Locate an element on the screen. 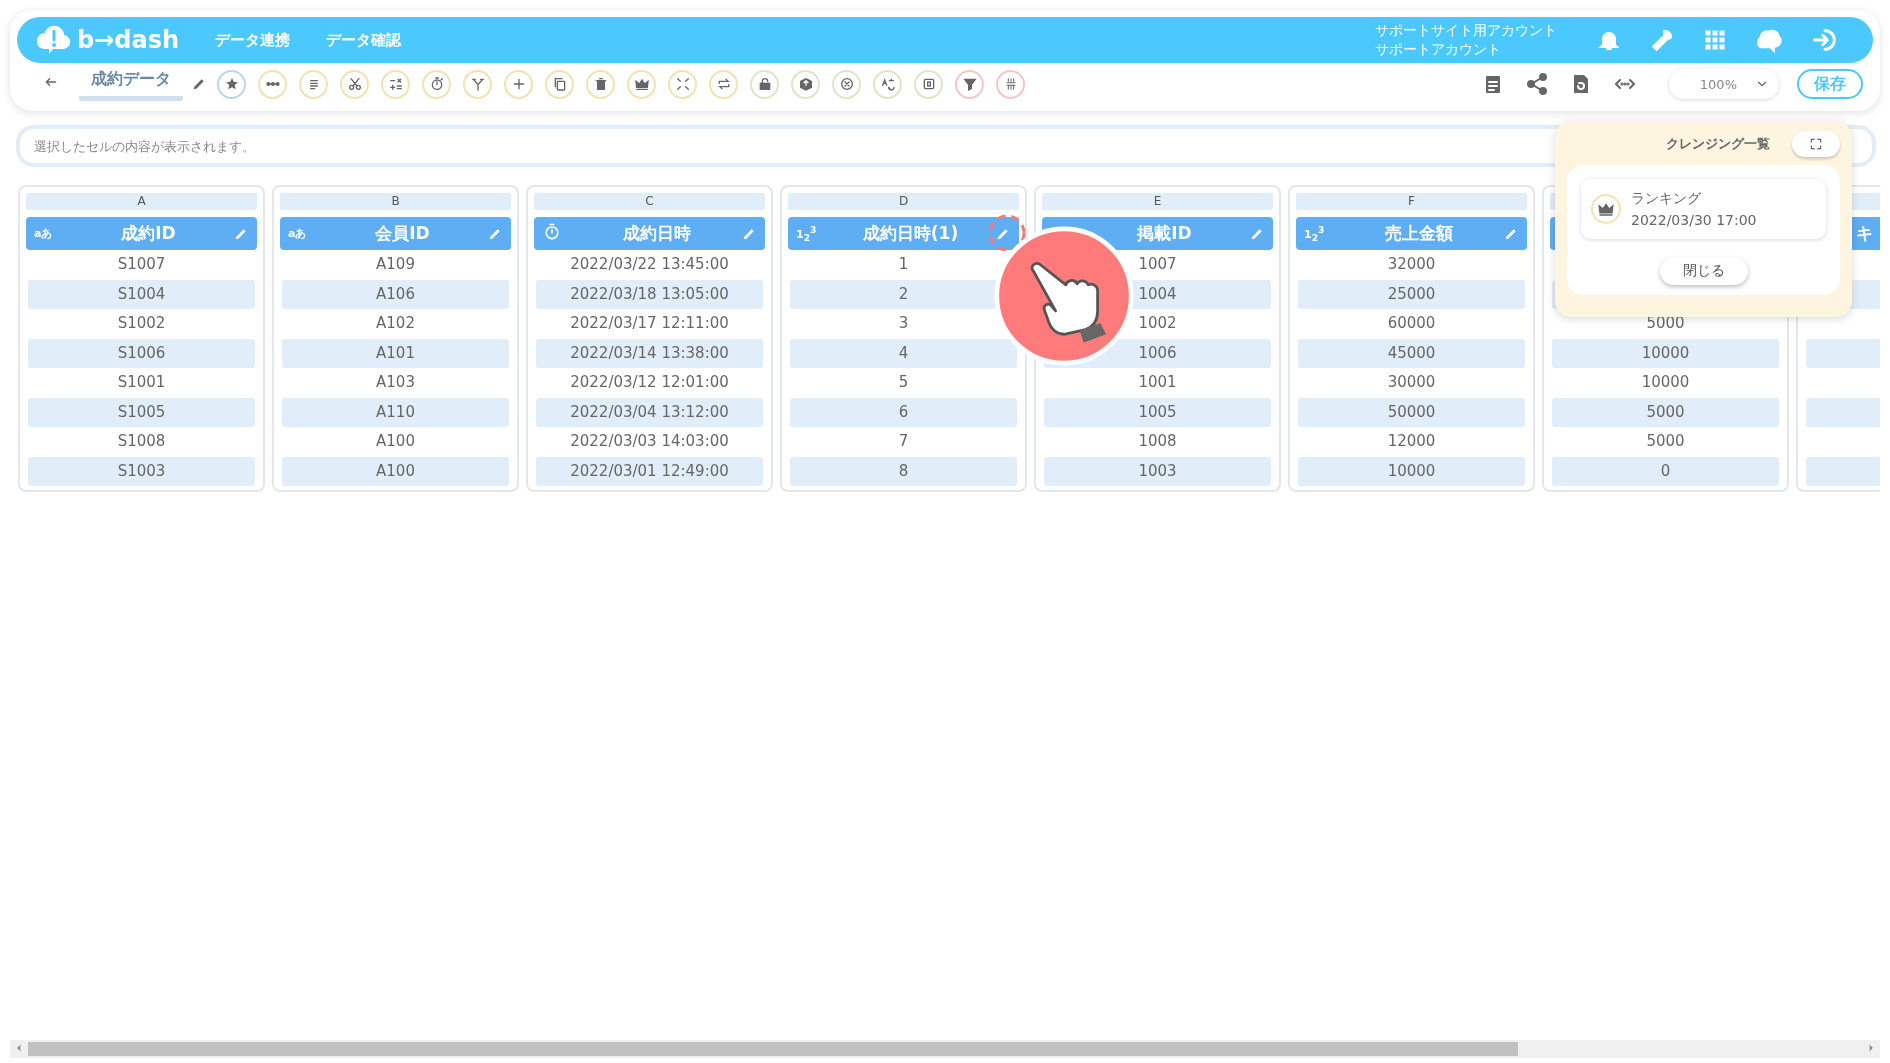 The height and width of the screenshot is (1063, 1890). share-icon is located at coordinates (1537, 84).